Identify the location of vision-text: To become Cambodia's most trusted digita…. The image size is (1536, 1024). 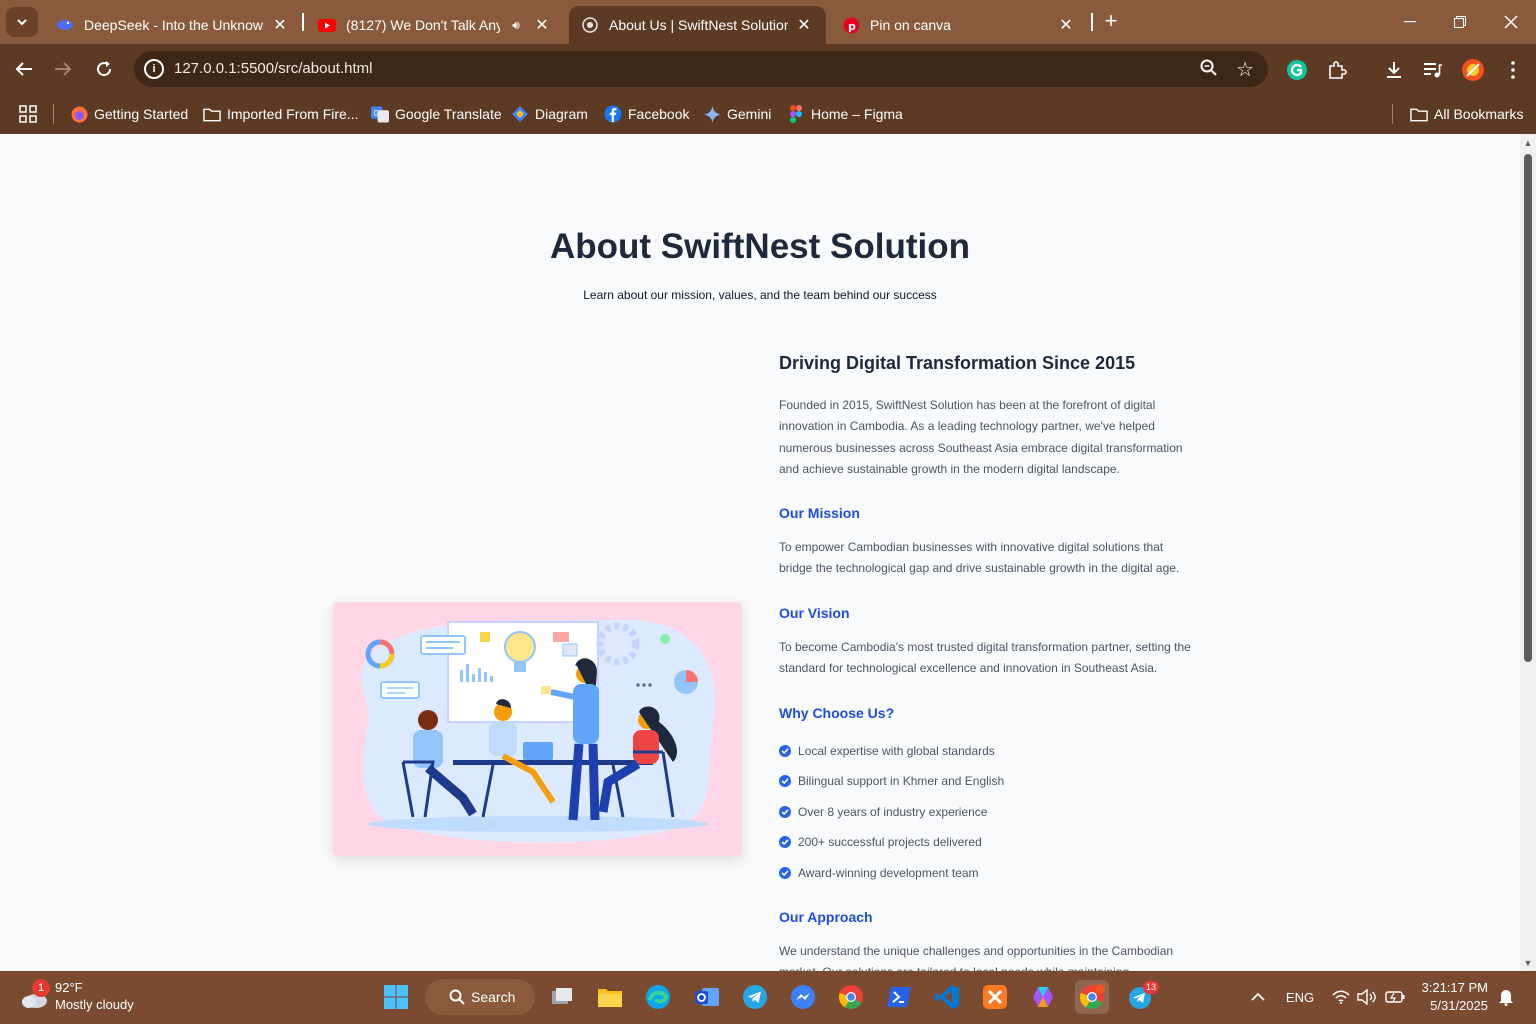
(985, 658).